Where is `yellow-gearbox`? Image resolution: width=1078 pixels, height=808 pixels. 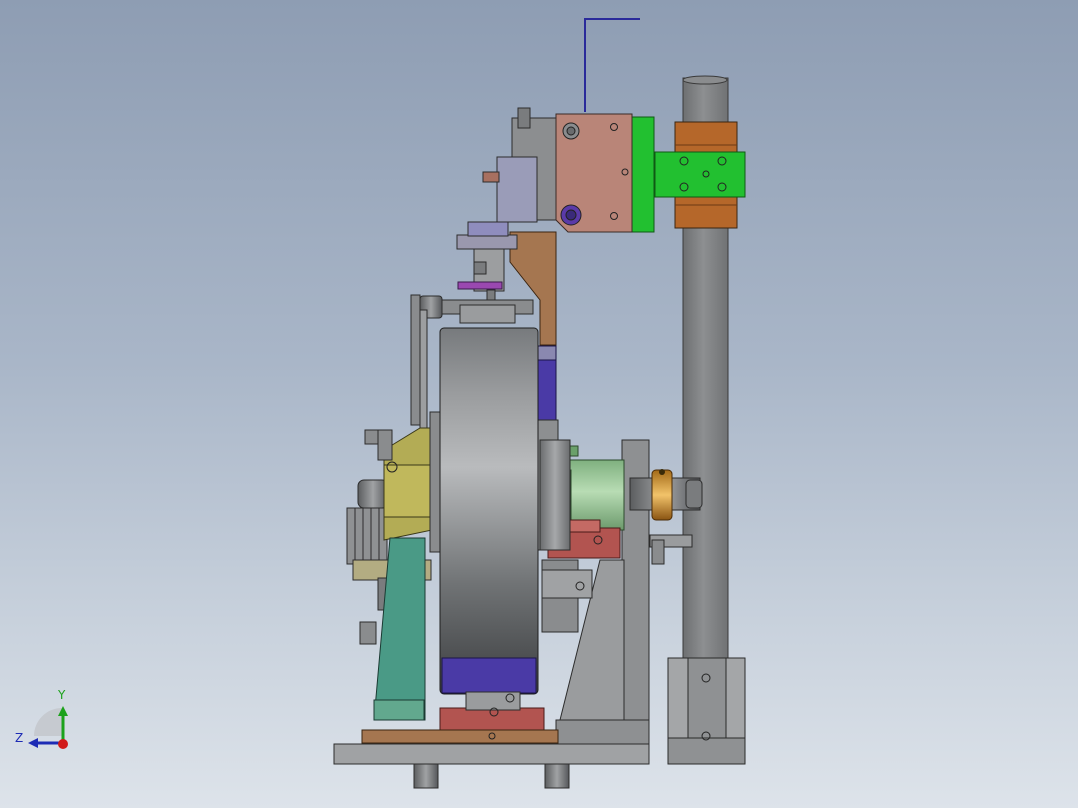 yellow-gearbox is located at coordinates (405, 484).